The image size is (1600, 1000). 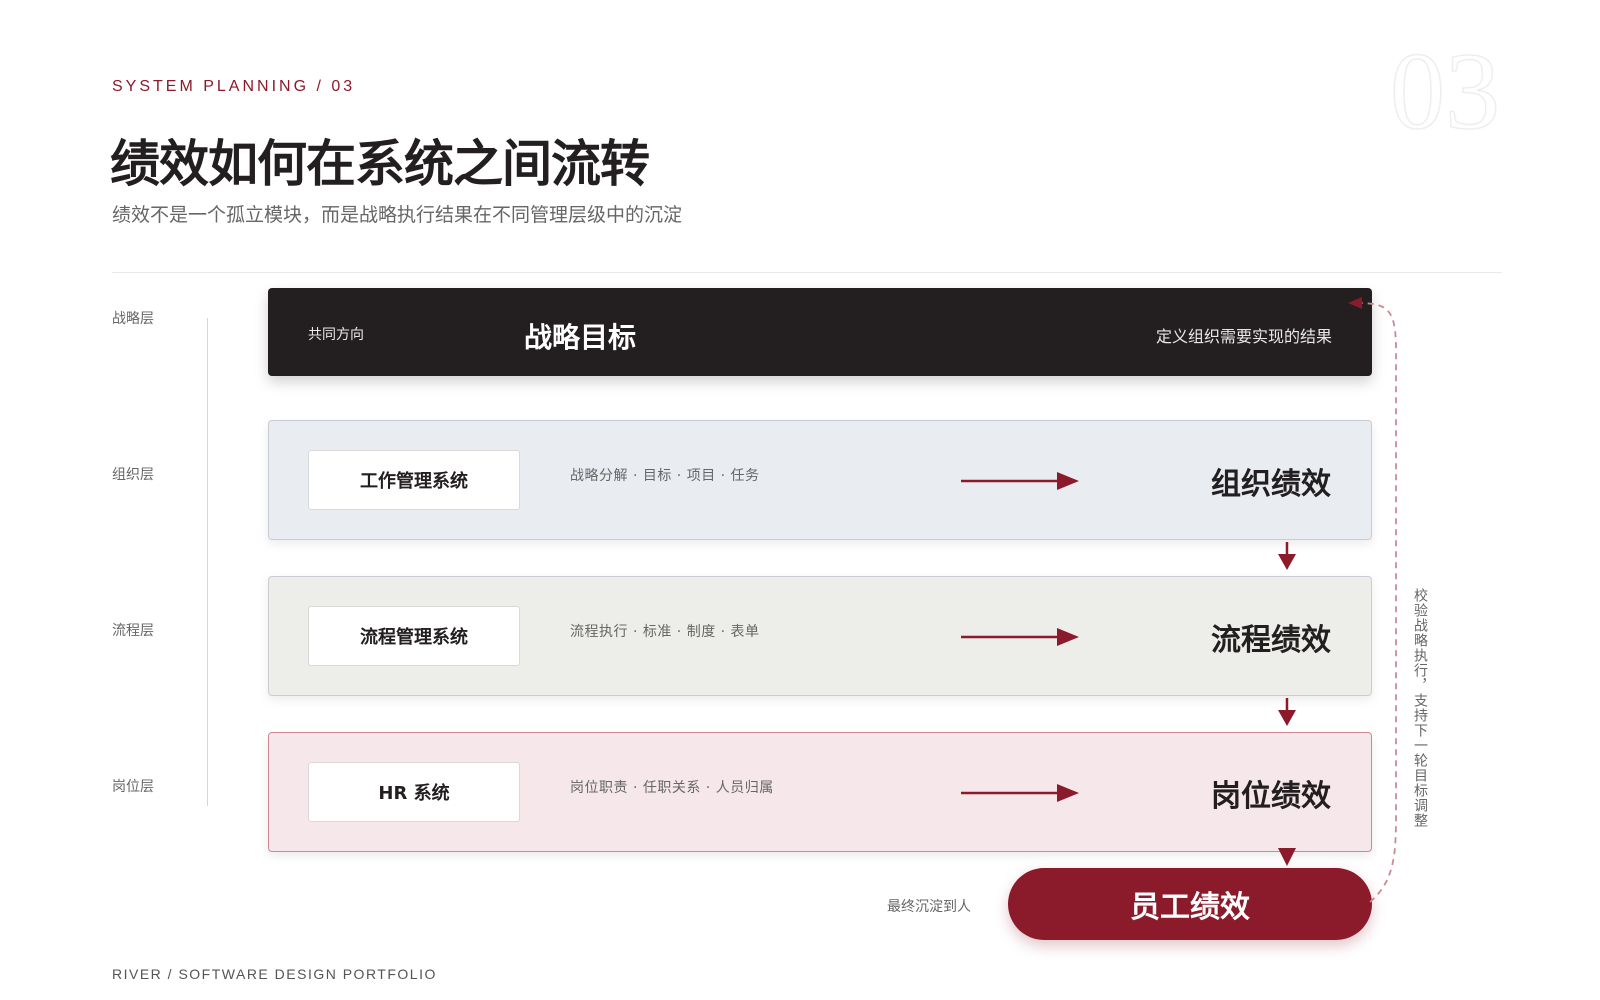 What do you see at coordinates (1271, 796) in the screenshot?
I see `performance-label-position: 岗位绩效` at bounding box center [1271, 796].